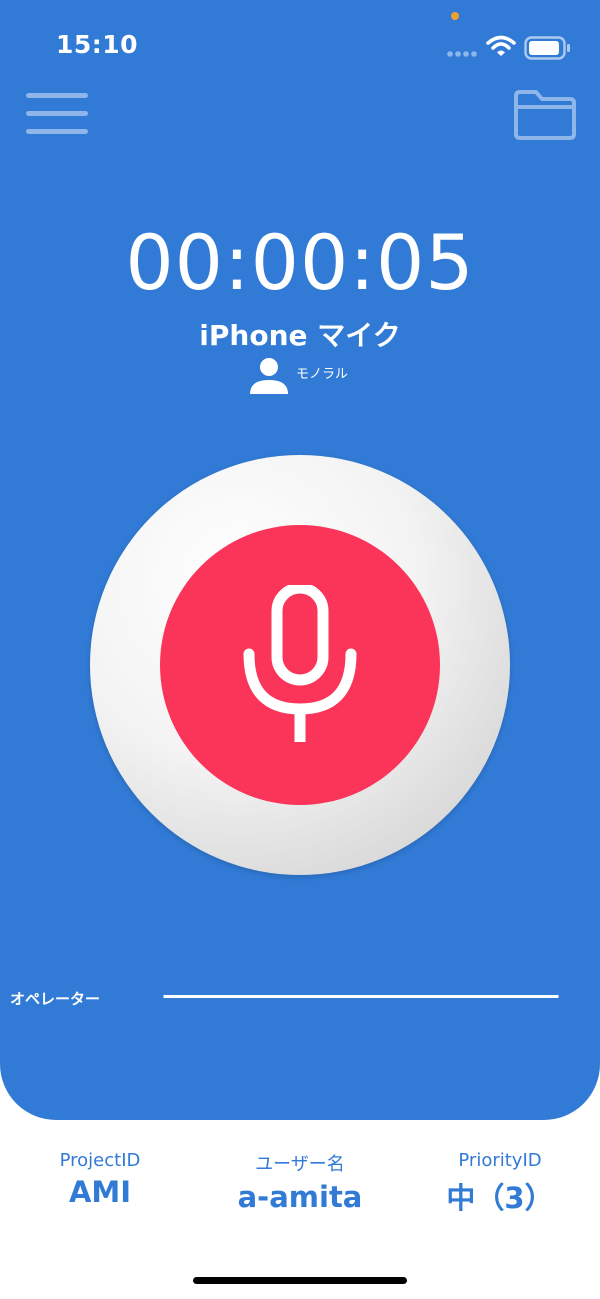  Describe the element at coordinates (547, 48) in the screenshot. I see `battery-icon` at that location.